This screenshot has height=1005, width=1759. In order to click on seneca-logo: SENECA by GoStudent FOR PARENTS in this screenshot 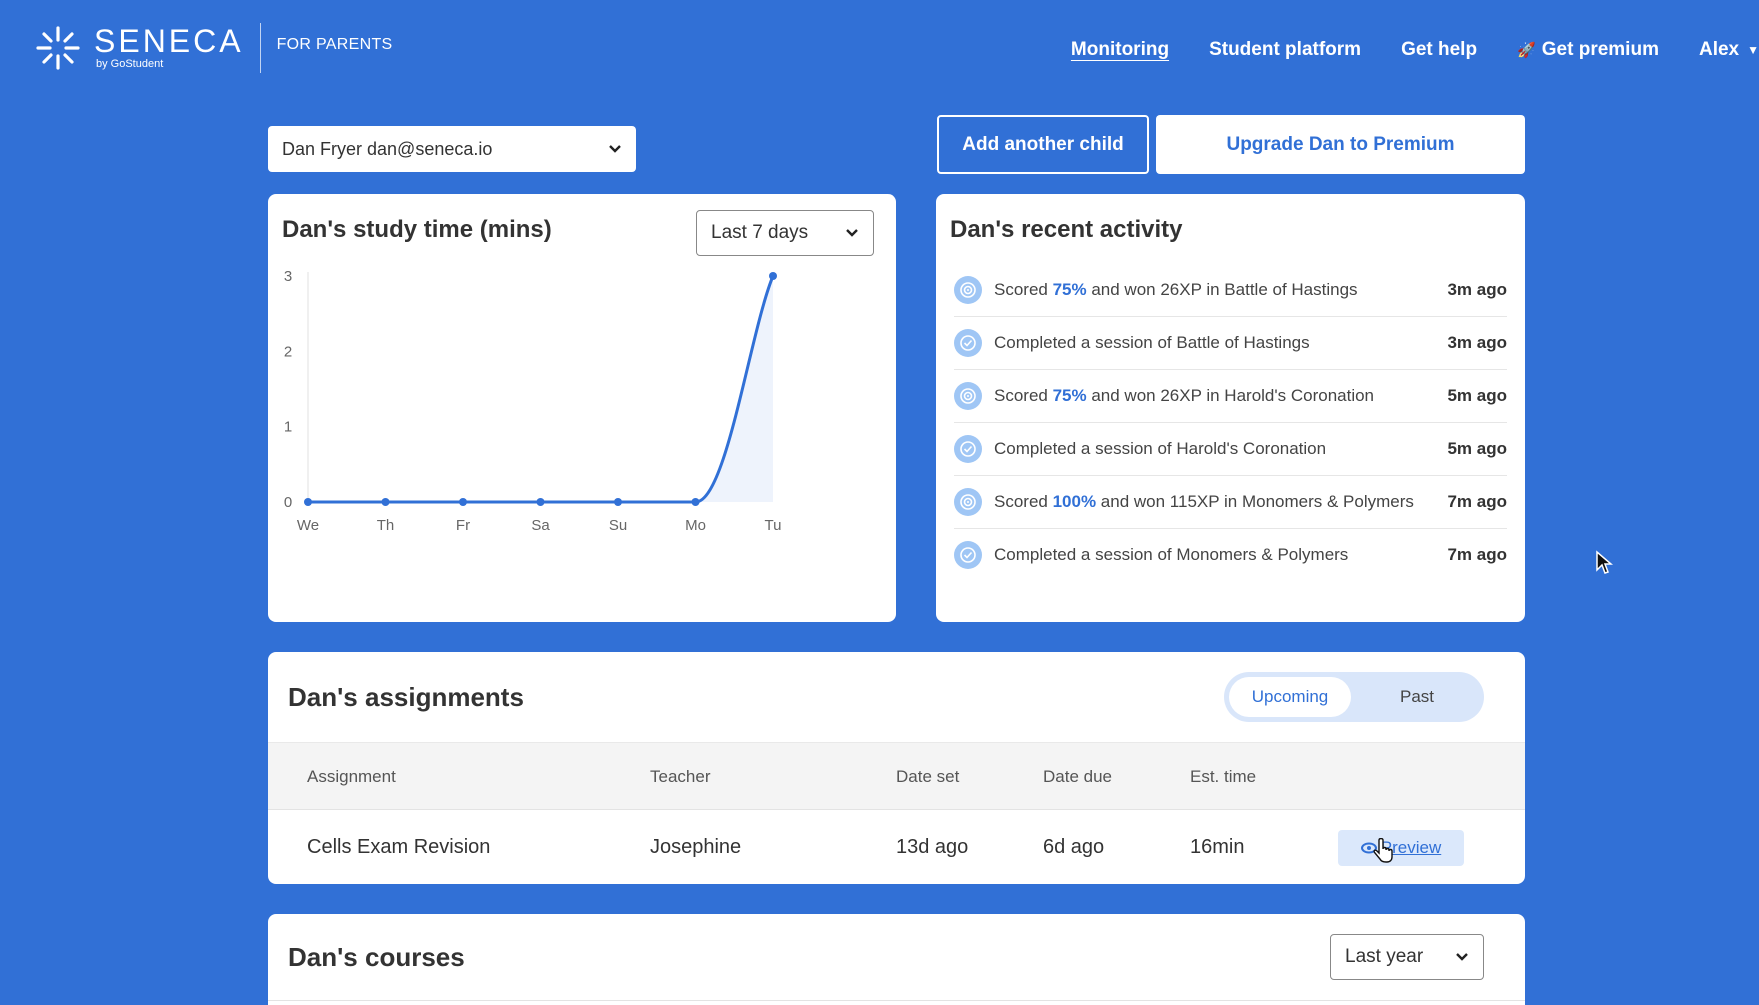, I will do `click(212, 48)`.